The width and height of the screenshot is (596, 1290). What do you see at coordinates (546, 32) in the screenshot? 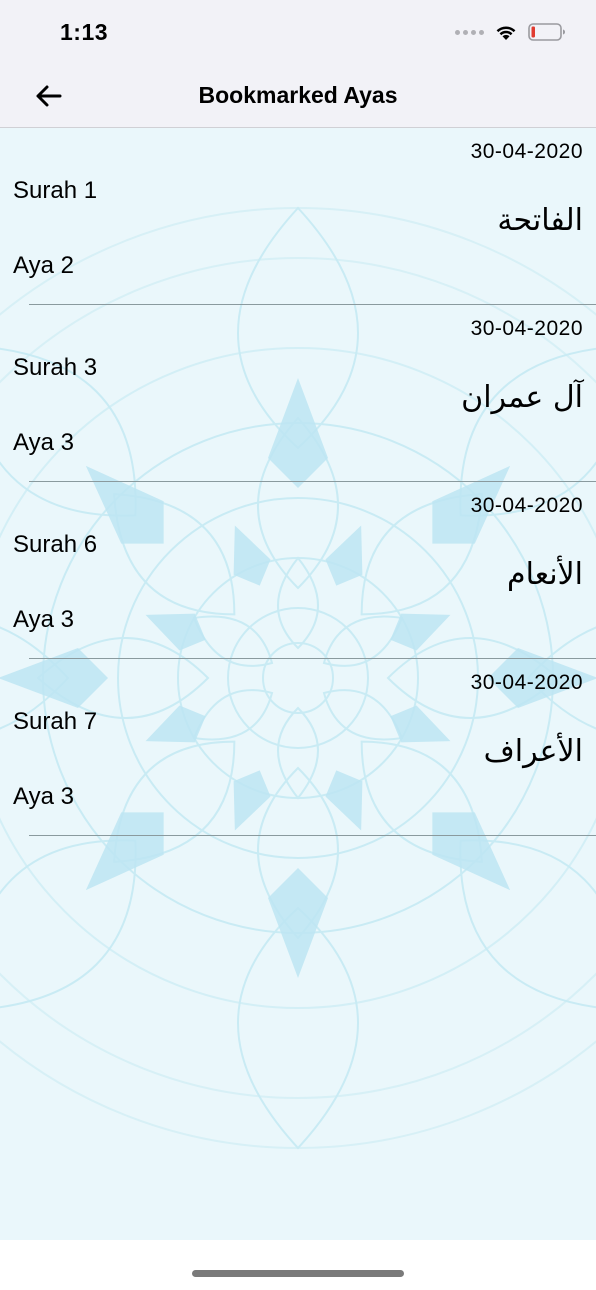
I see `battery-low-icon` at bounding box center [546, 32].